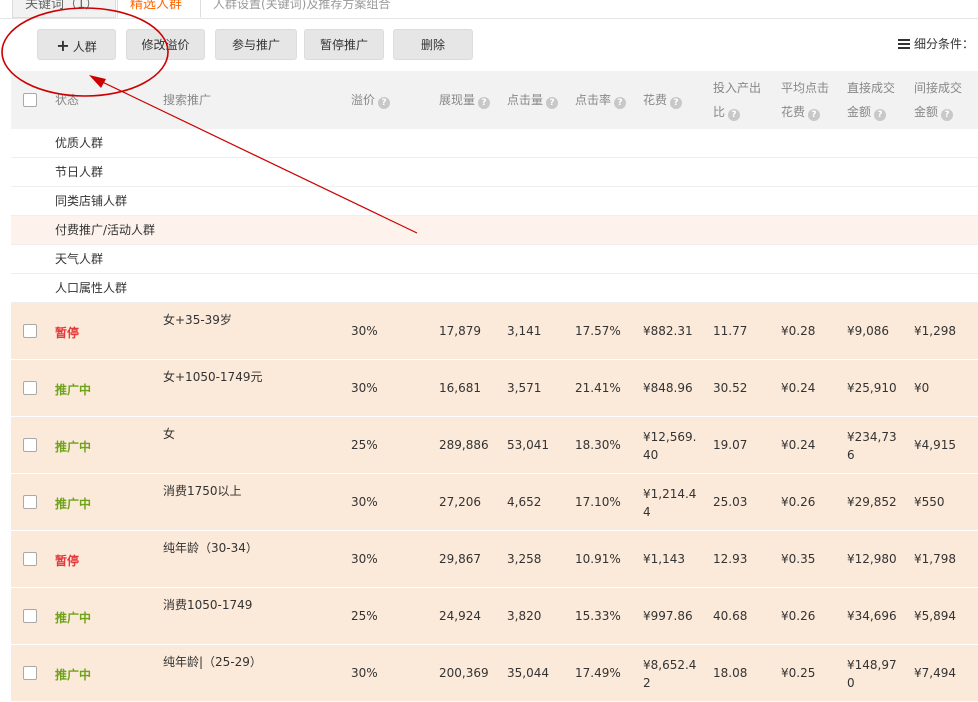  Describe the element at coordinates (364, 616) in the screenshot. I see `cell-premium: 25%` at that location.